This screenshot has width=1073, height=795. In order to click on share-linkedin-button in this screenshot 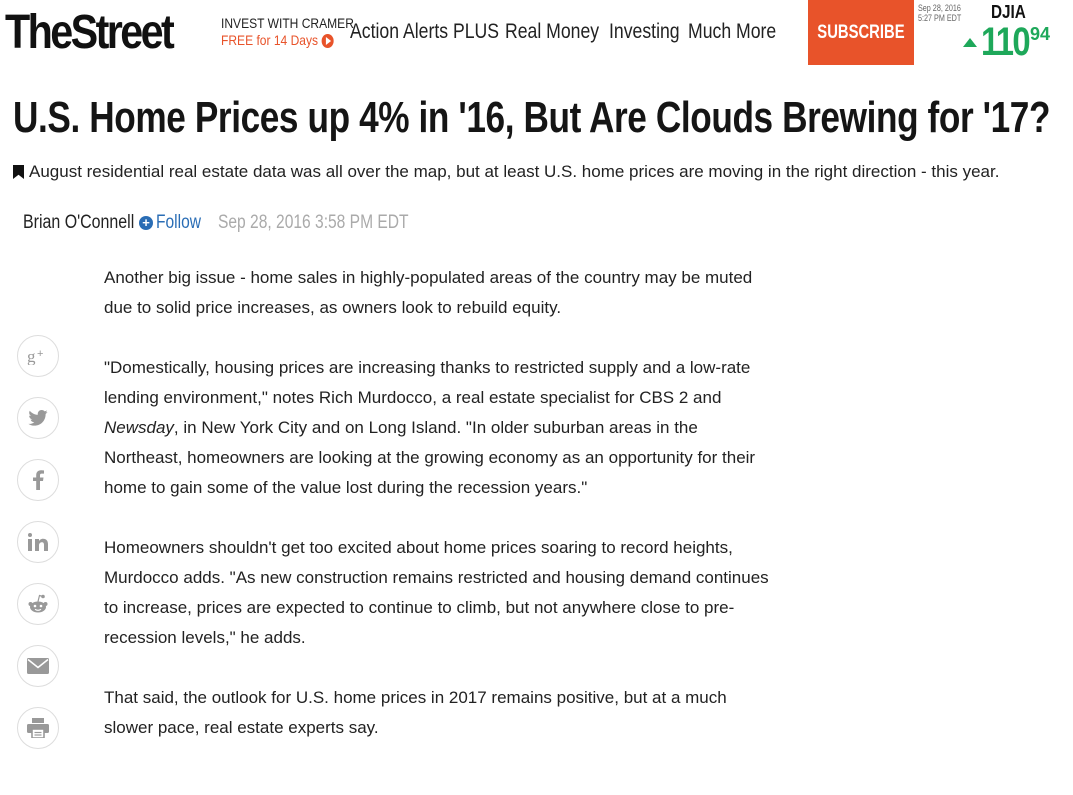, I will do `click(38, 542)`.